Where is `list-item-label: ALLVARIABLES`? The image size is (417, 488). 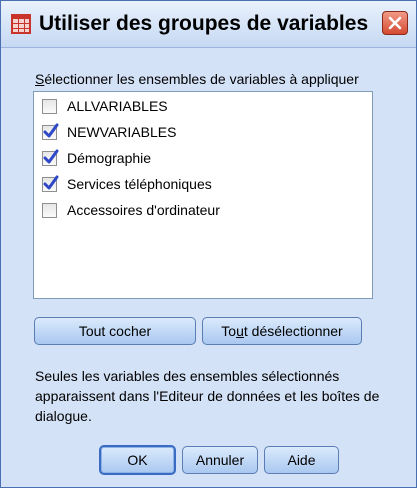
list-item-label: ALLVARIABLES is located at coordinates (117, 106).